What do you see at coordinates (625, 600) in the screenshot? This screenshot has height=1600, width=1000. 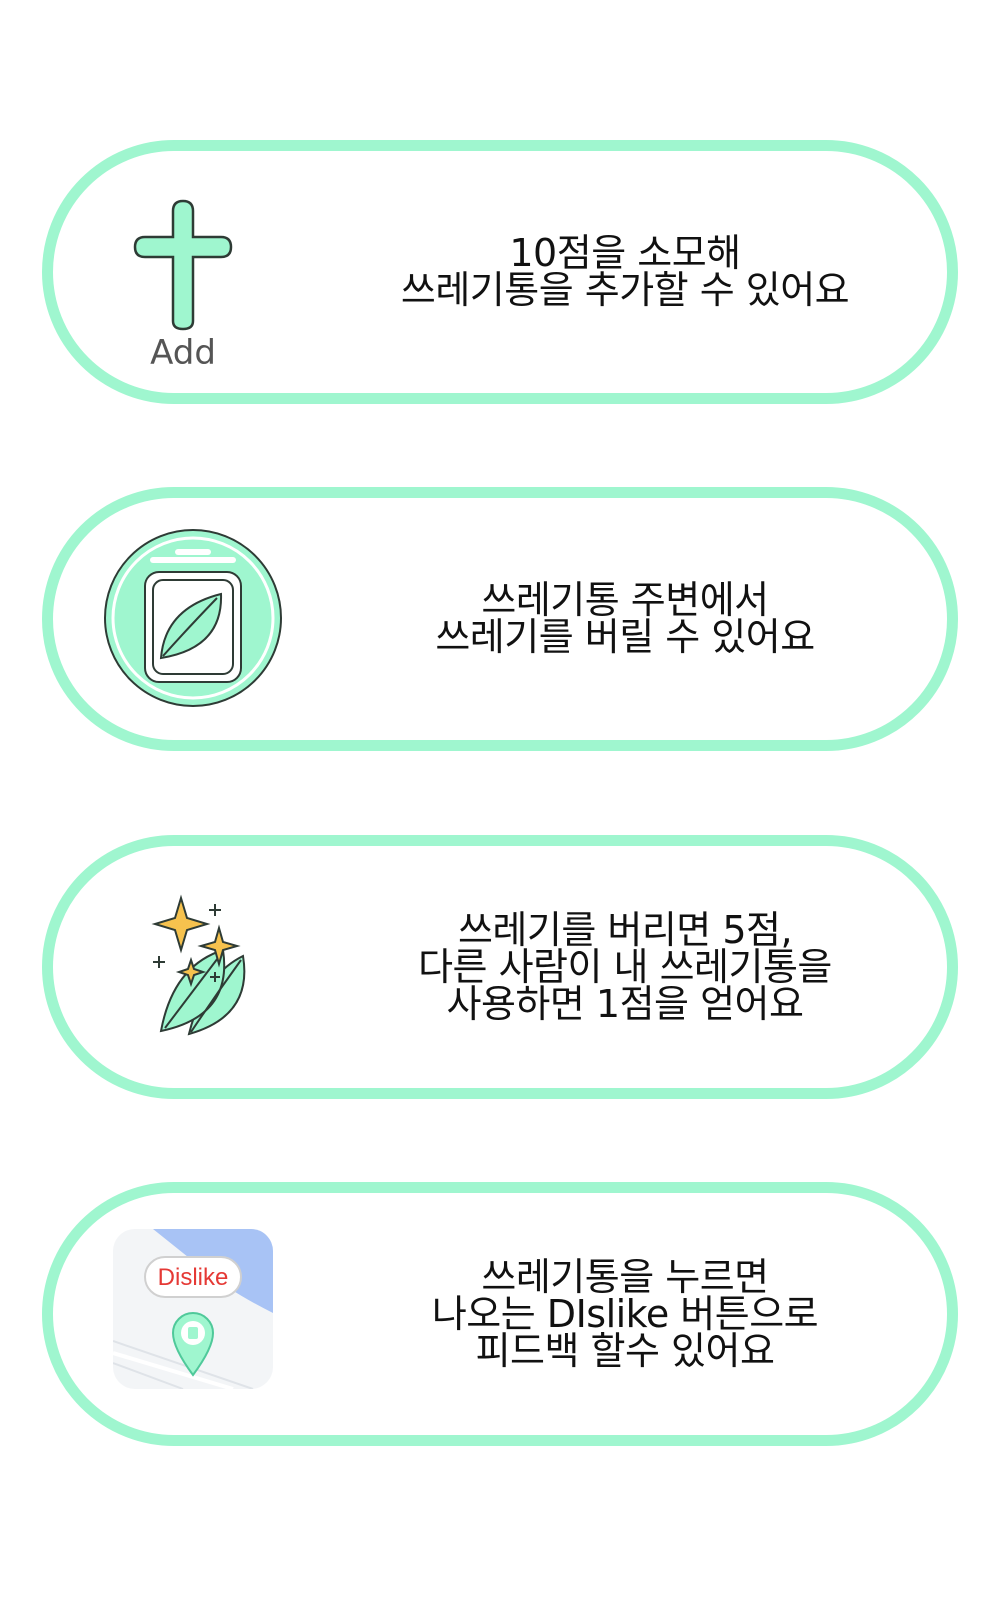 I see `card-2-line-1: 쓰레기통 주변에서` at bounding box center [625, 600].